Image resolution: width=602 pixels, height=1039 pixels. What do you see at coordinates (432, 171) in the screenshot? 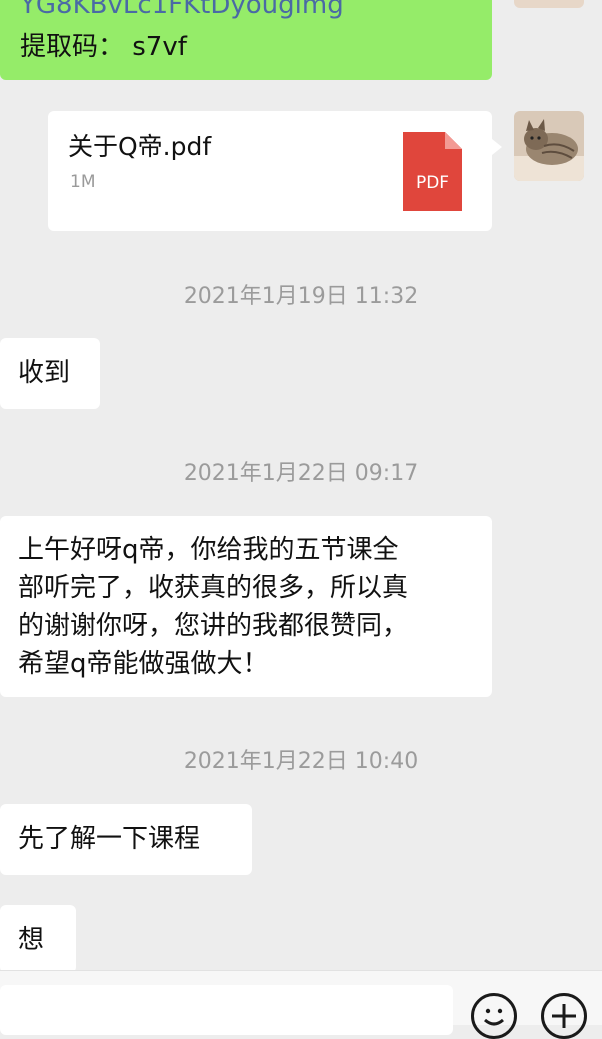
I see `pdf-file-icon: PDF` at bounding box center [432, 171].